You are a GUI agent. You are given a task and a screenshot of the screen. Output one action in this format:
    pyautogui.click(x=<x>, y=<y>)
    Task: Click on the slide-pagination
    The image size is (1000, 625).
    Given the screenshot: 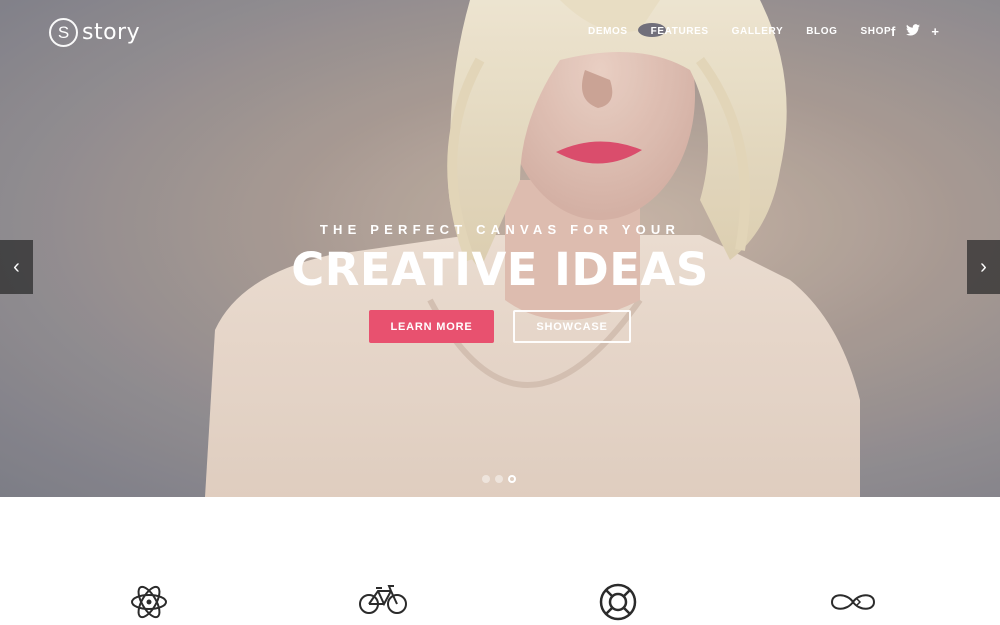 What is the action you would take?
    pyautogui.click(x=501, y=479)
    